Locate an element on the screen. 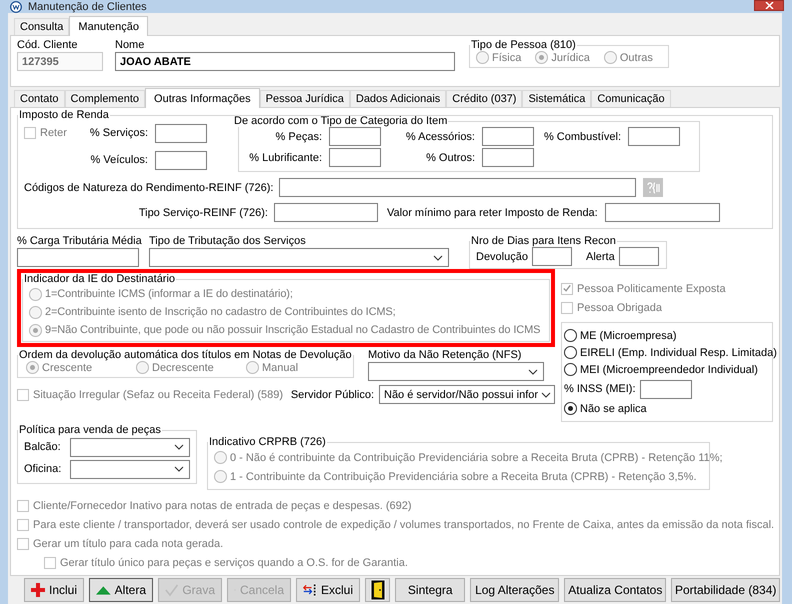 Image resolution: width=792 pixels, height=604 pixels. tab: Comunicação is located at coordinates (631, 98).